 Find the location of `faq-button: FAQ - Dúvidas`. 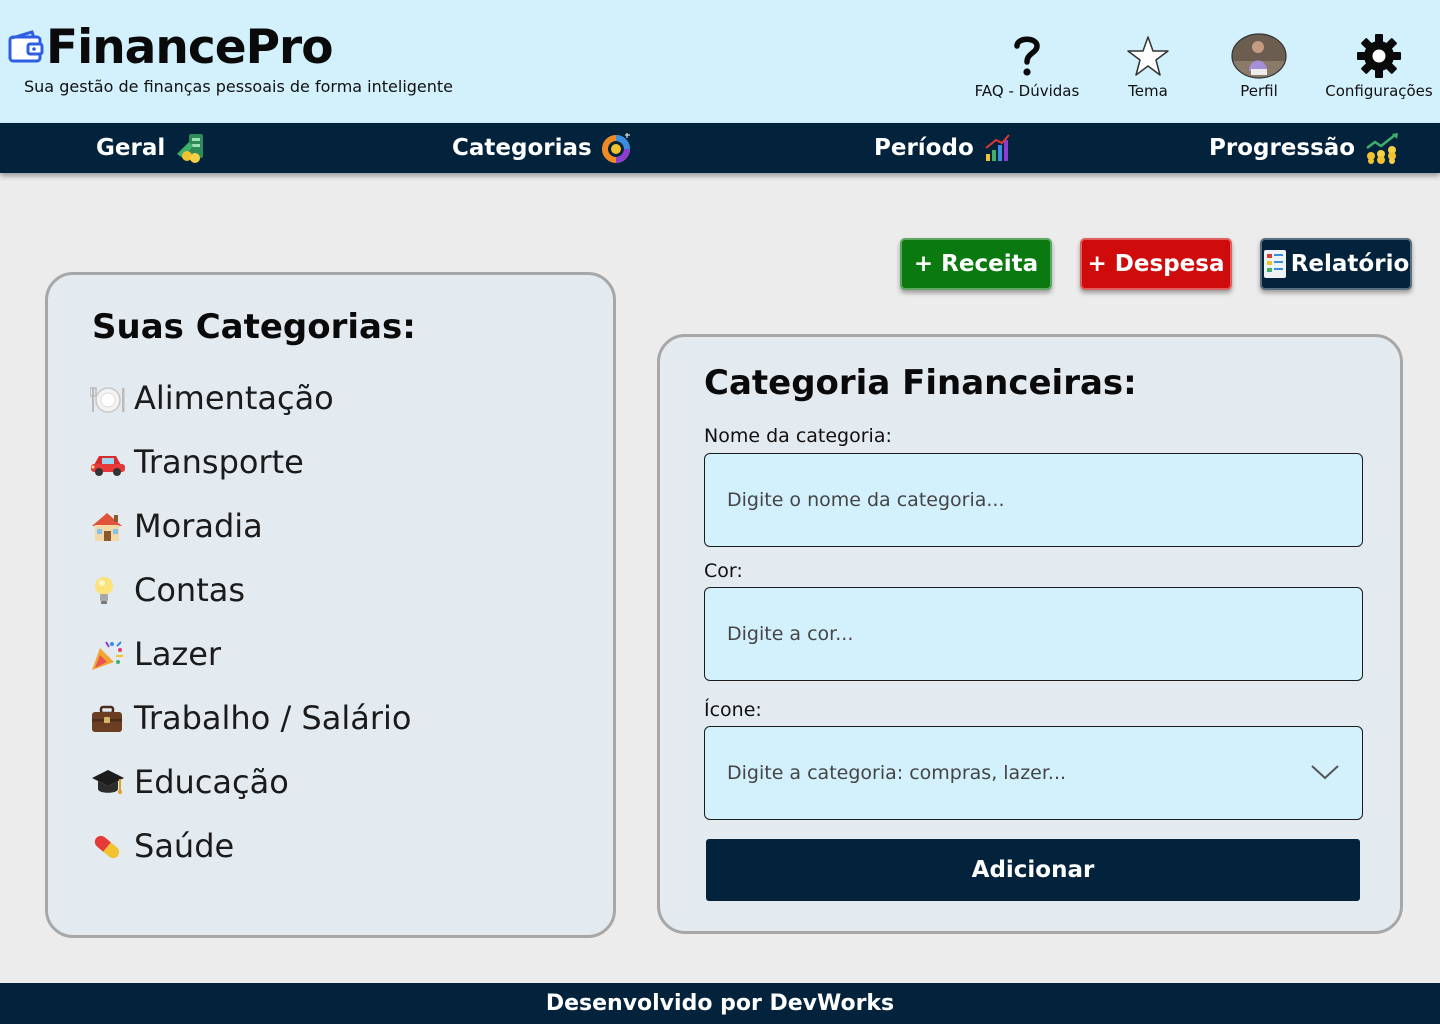

faq-button: FAQ - Dúvidas is located at coordinates (1027, 65).